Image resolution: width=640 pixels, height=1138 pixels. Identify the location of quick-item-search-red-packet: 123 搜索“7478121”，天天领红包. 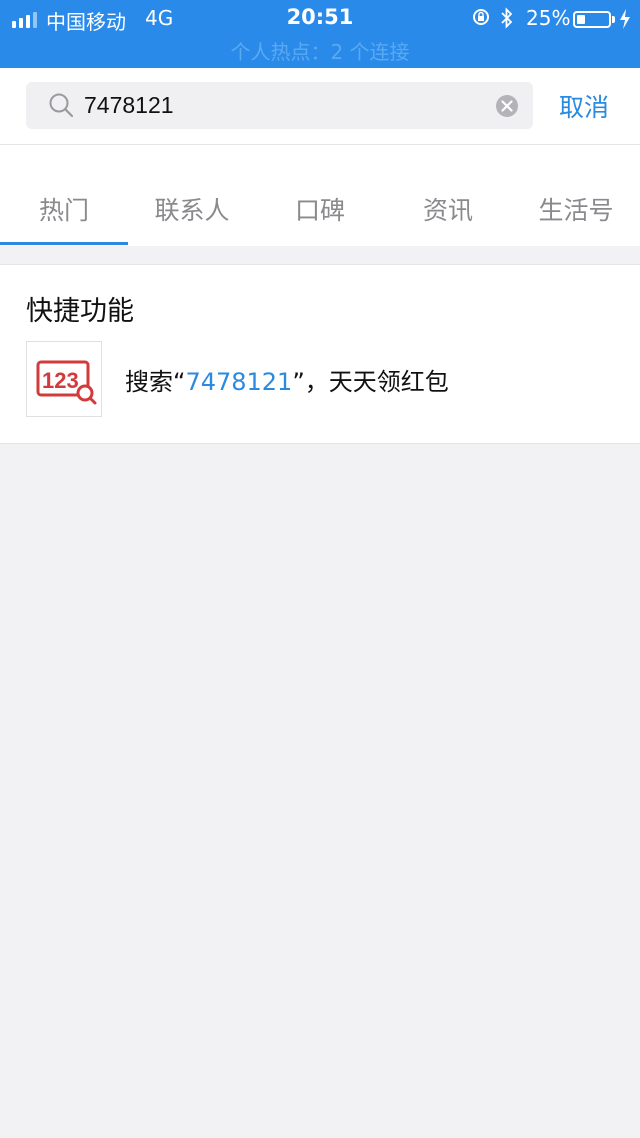
(326, 379).